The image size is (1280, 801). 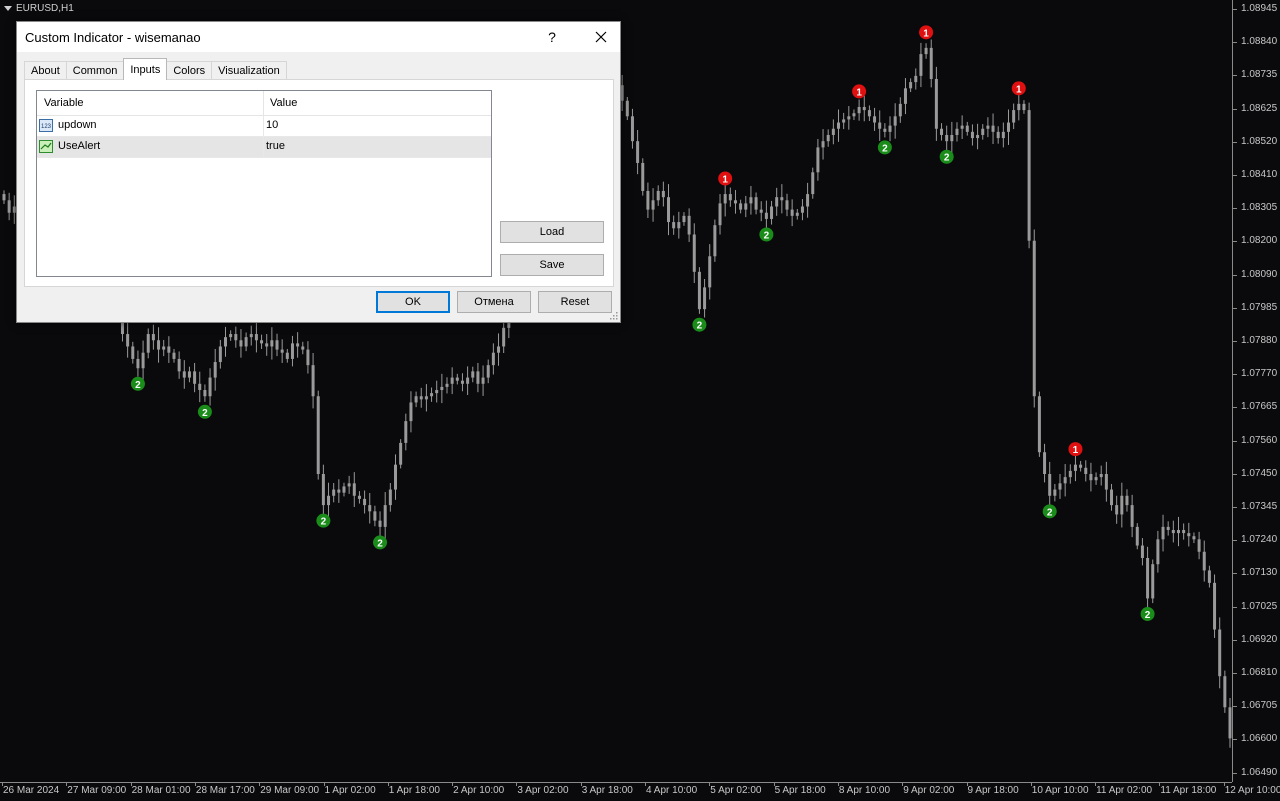 I want to click on price-tick-label: 1.07665, so click(x=1259, y=407).